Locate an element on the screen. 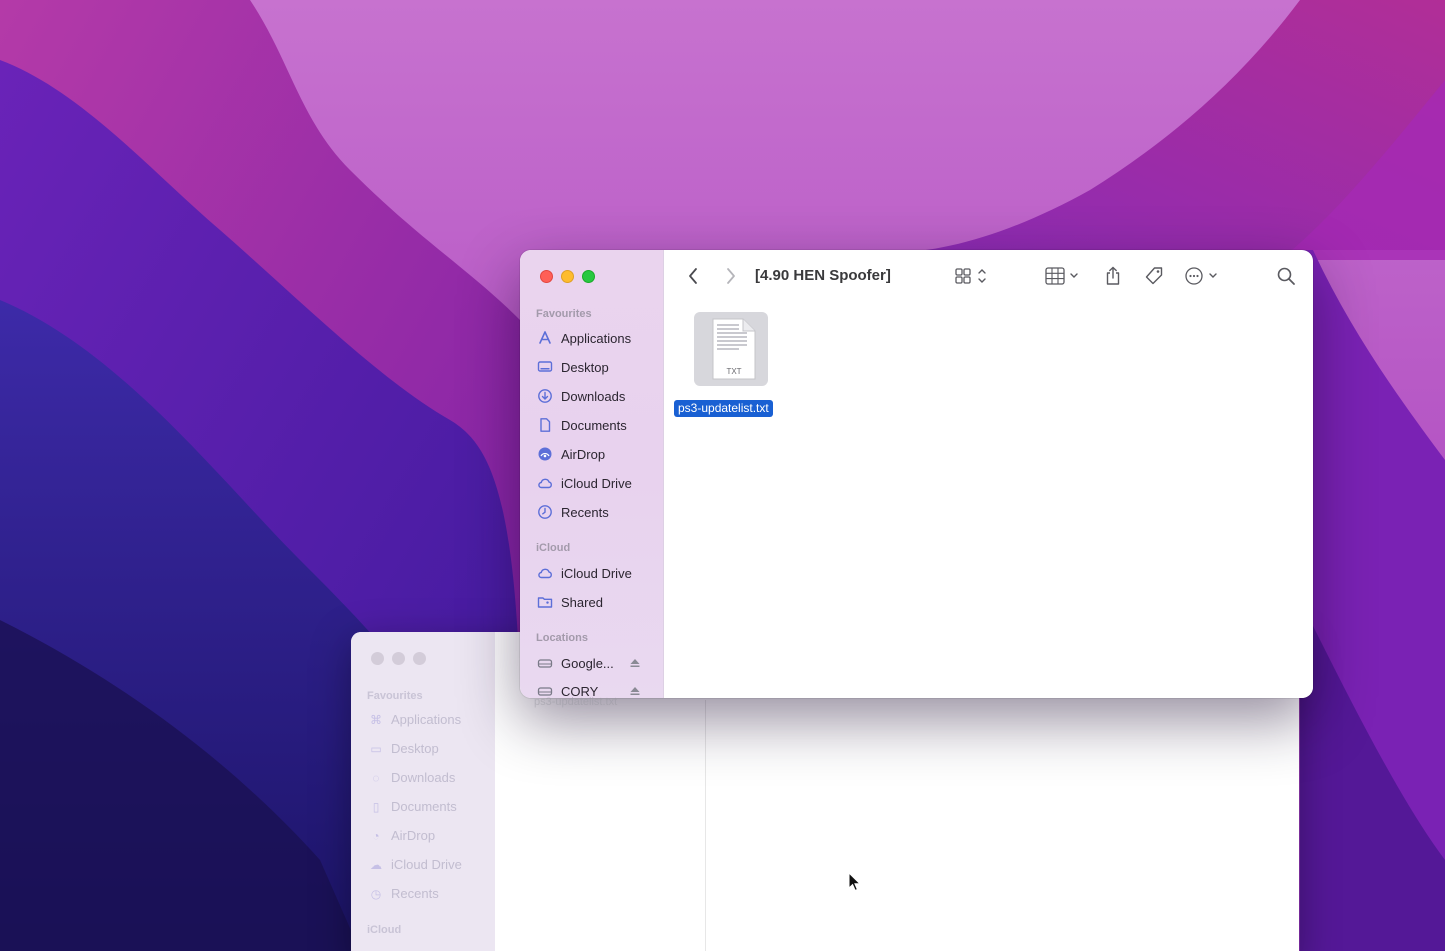 This screenshot has width=1445, height=951. group-button is located at coordinates (1064, 276).